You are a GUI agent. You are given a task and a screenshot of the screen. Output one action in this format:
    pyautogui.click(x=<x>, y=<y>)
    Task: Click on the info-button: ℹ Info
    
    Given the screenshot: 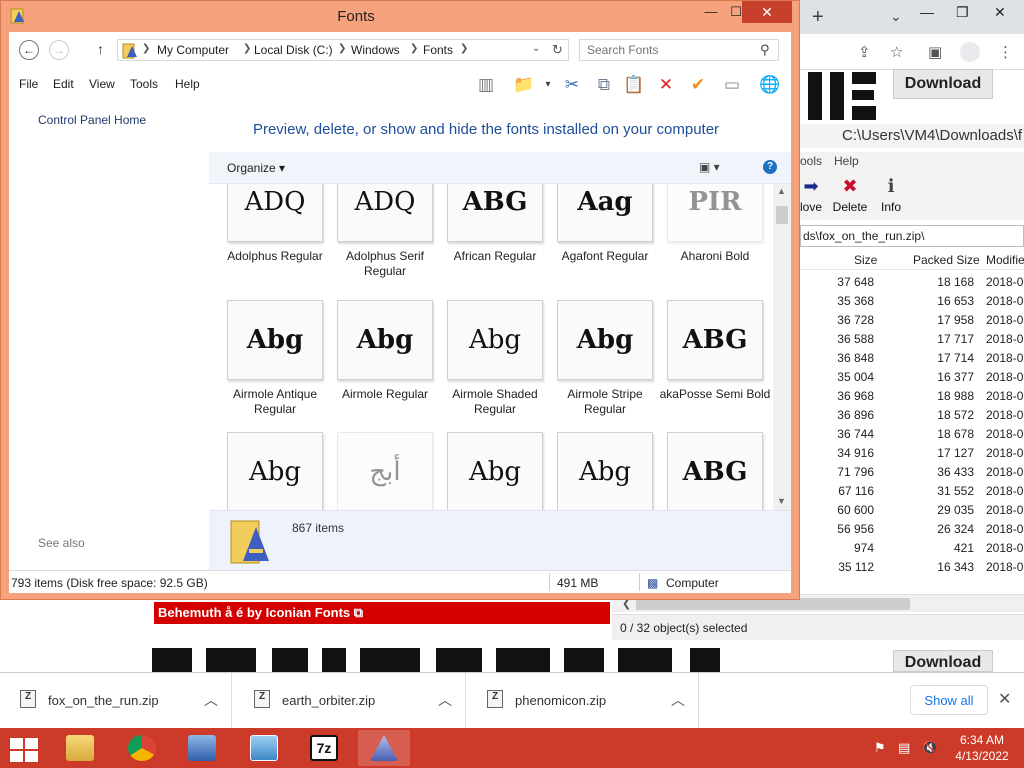 What is the action you would take?
    pyautogui.click(x=891, y=195)
    